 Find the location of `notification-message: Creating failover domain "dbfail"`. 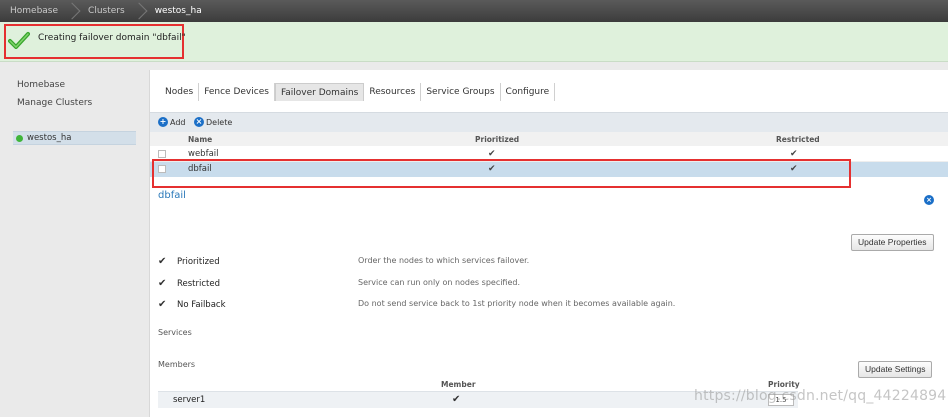

notification-message: Creating failover domain "dbfail" is located at coordinates (112, 38).